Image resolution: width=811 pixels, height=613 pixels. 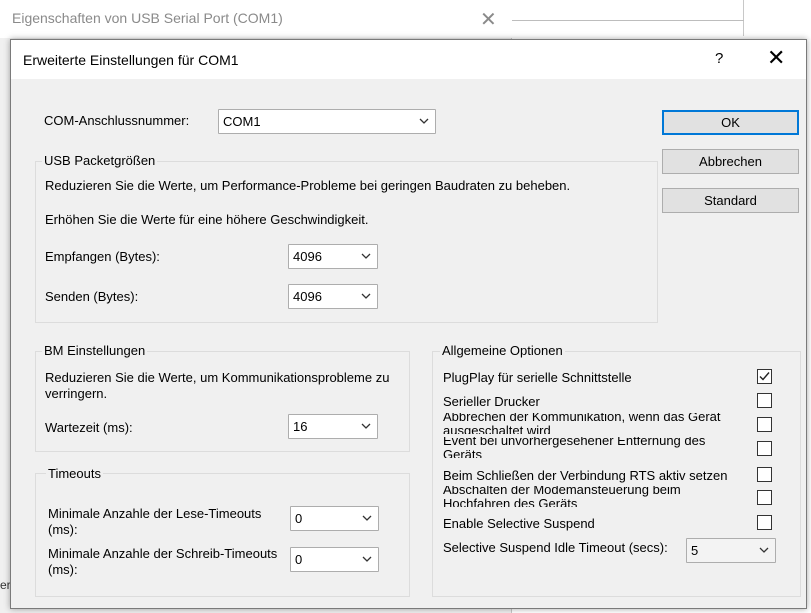 I want to click on receive-select: 4096, so click(x=333, y=256).